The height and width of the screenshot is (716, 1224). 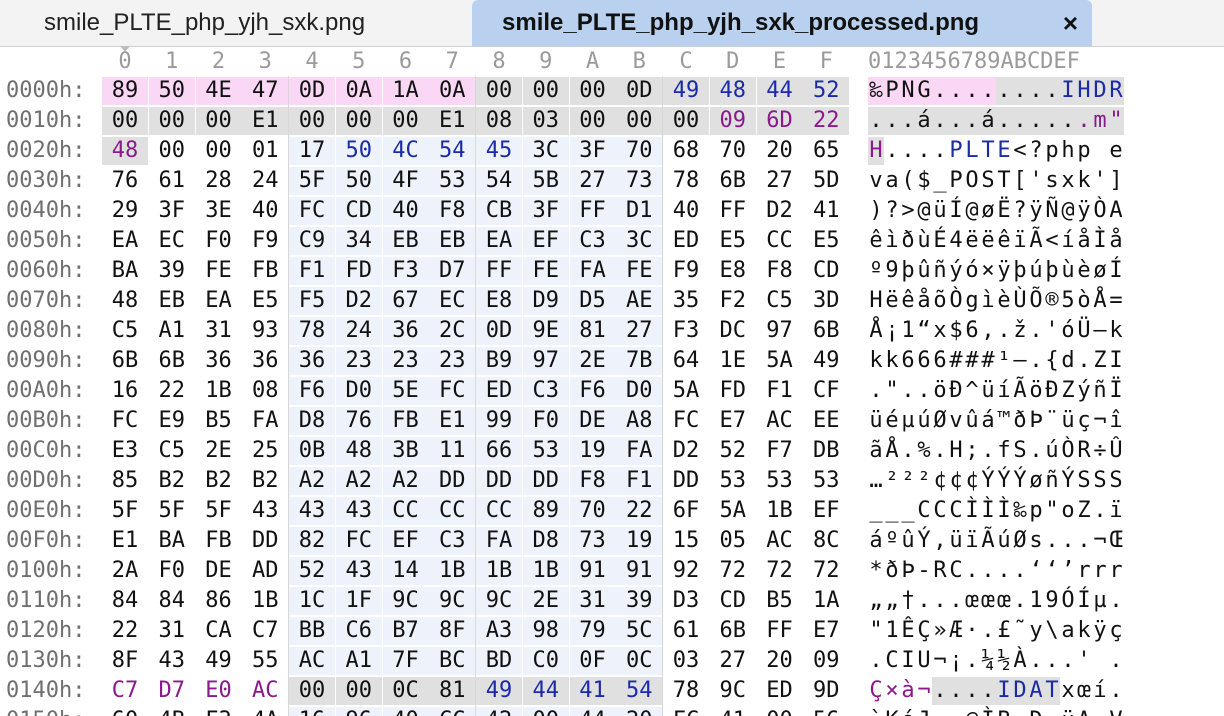 I want to click on tab-original-file: smile_PLTE_php_yjh_sxk.png, so click(x=235, y=23).